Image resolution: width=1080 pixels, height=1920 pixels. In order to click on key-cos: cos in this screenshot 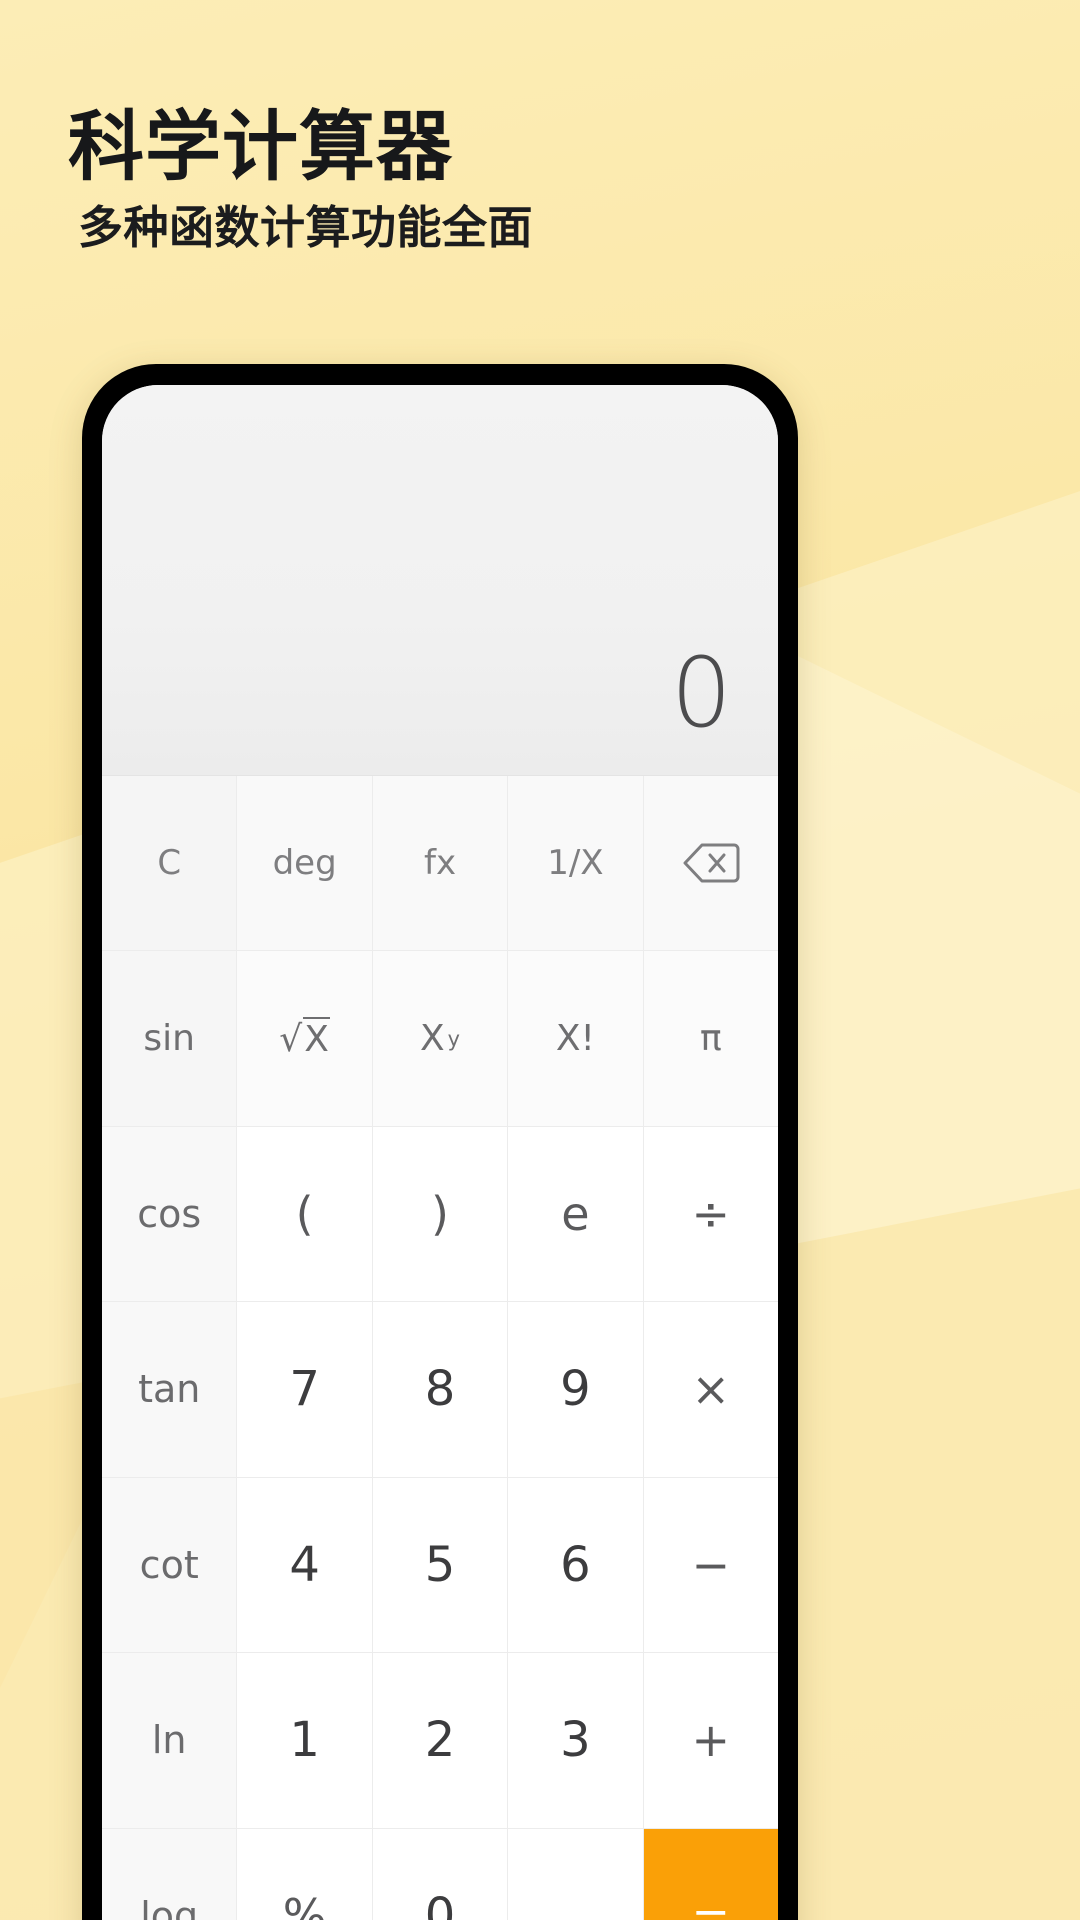, I will do `click(170, 1214)`.